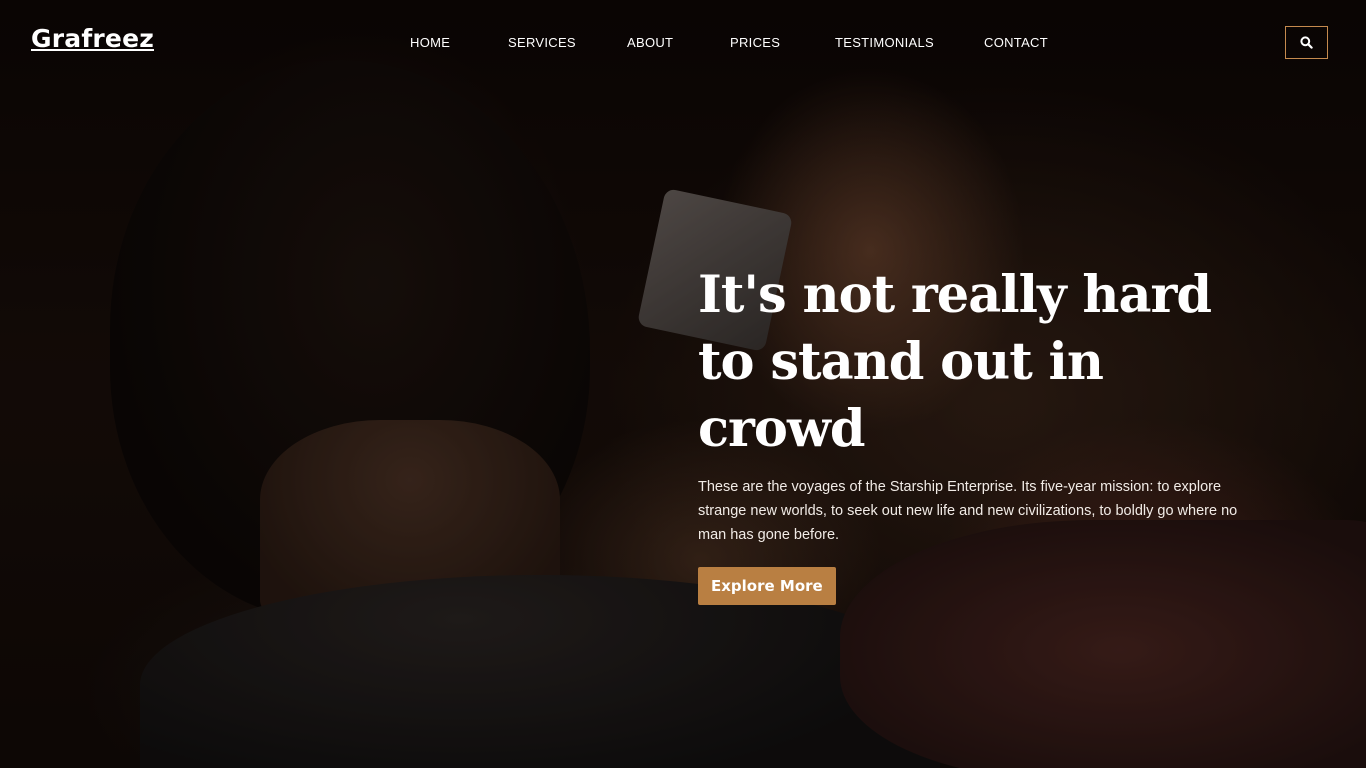 This screenshot has height=768, width=1366. I want to click on nav-item-testimonials: TESTIMONIALS, so click(884, 42).